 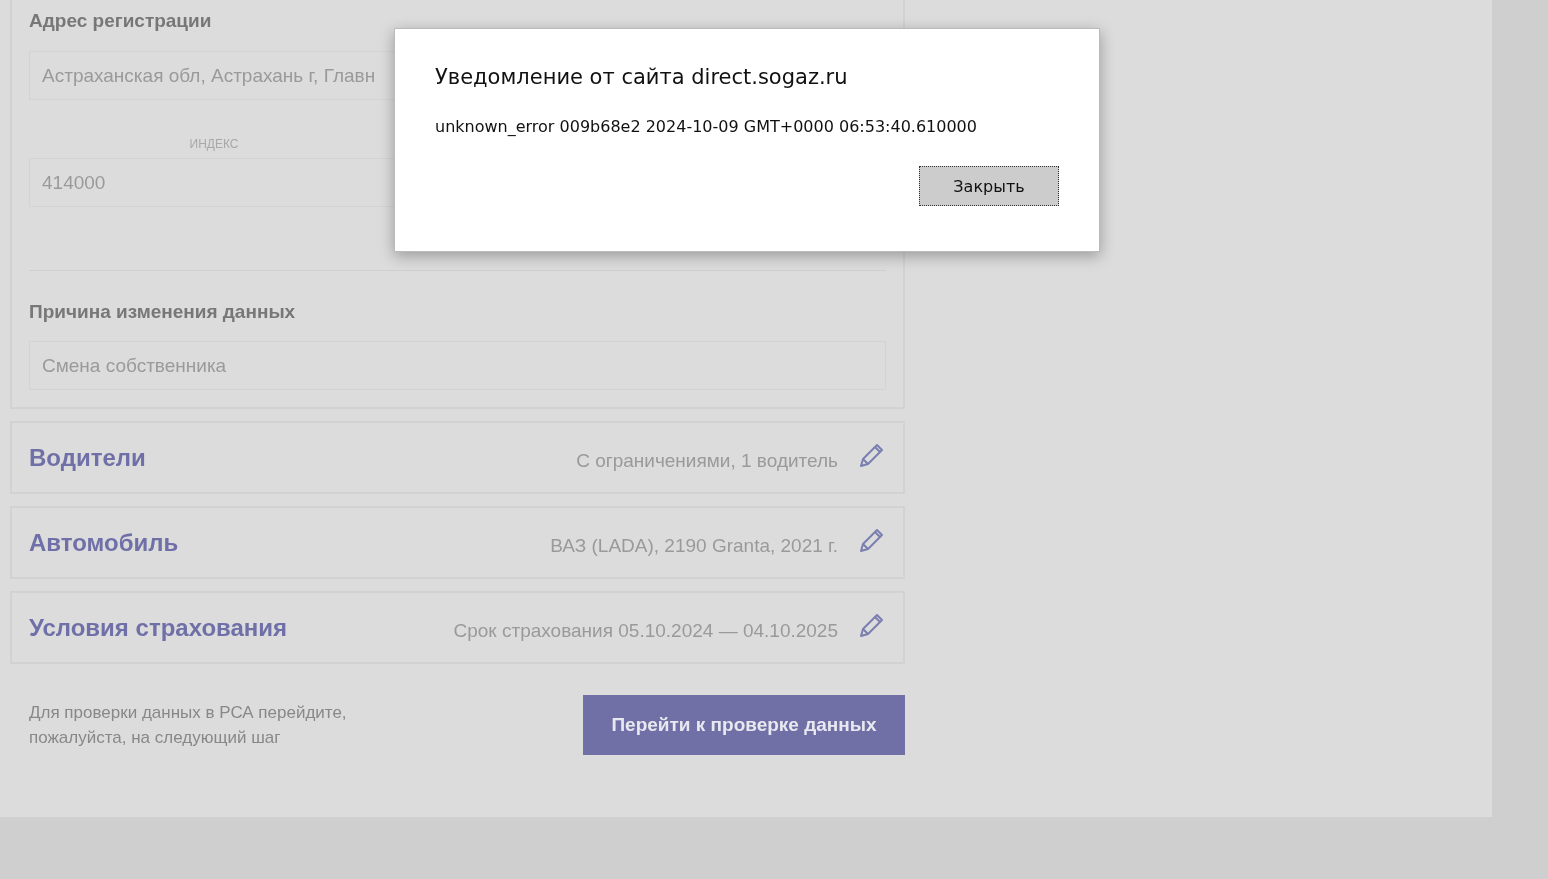 What do you see at coordinates (989, 186) in the screenshot?
I see `close-button: Закрыть` at bounding box center [989, 186].